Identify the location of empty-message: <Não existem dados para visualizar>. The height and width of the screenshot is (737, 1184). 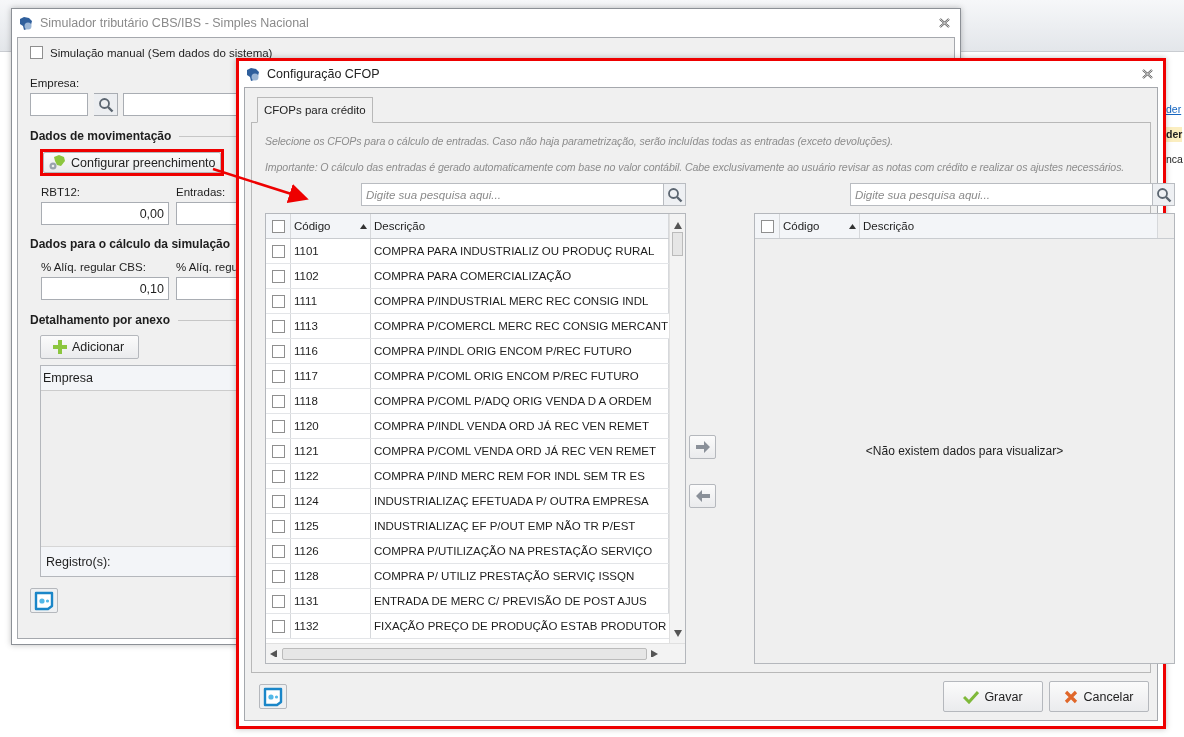
(964, 451).